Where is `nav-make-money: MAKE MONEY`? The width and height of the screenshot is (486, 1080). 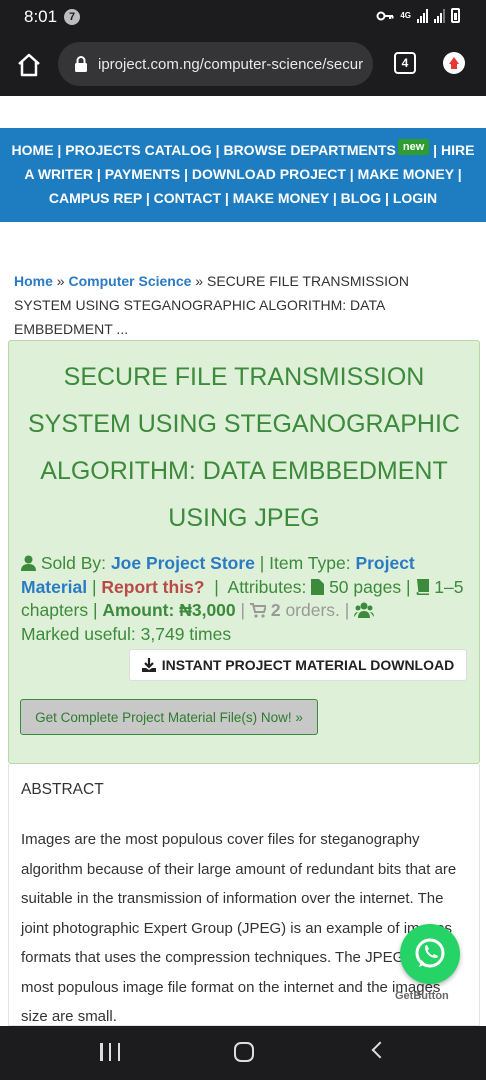
nav-make-money: MAKE MONEY is located at coordinates (406, 174).